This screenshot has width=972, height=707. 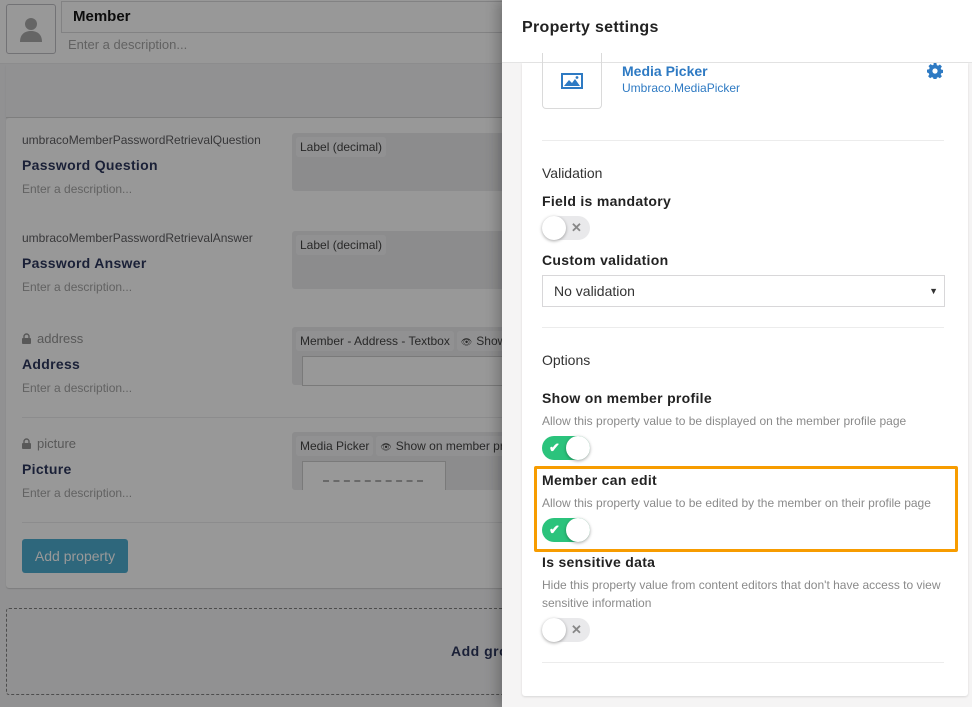 What do you see at coordinates (681, 88) in the screenshot?
I see `property-editor-alias: Umbraco.MediaPicker` at bounding box center [681, 88].